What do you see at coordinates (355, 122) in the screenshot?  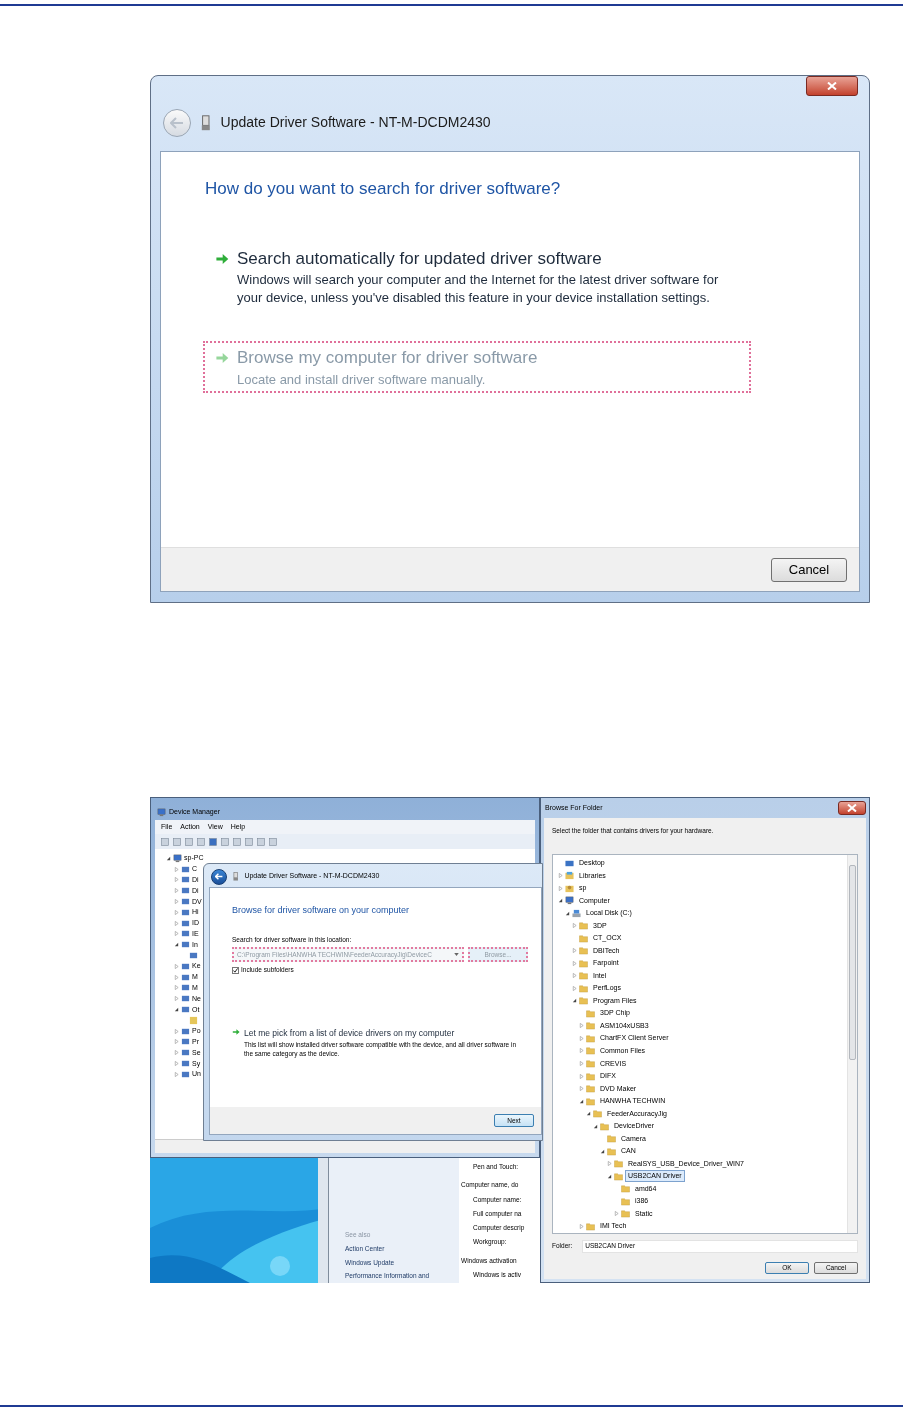 I see `window-title: Update Driver Software - NT-M-DCDM2430` at bounding box center [355, 122].